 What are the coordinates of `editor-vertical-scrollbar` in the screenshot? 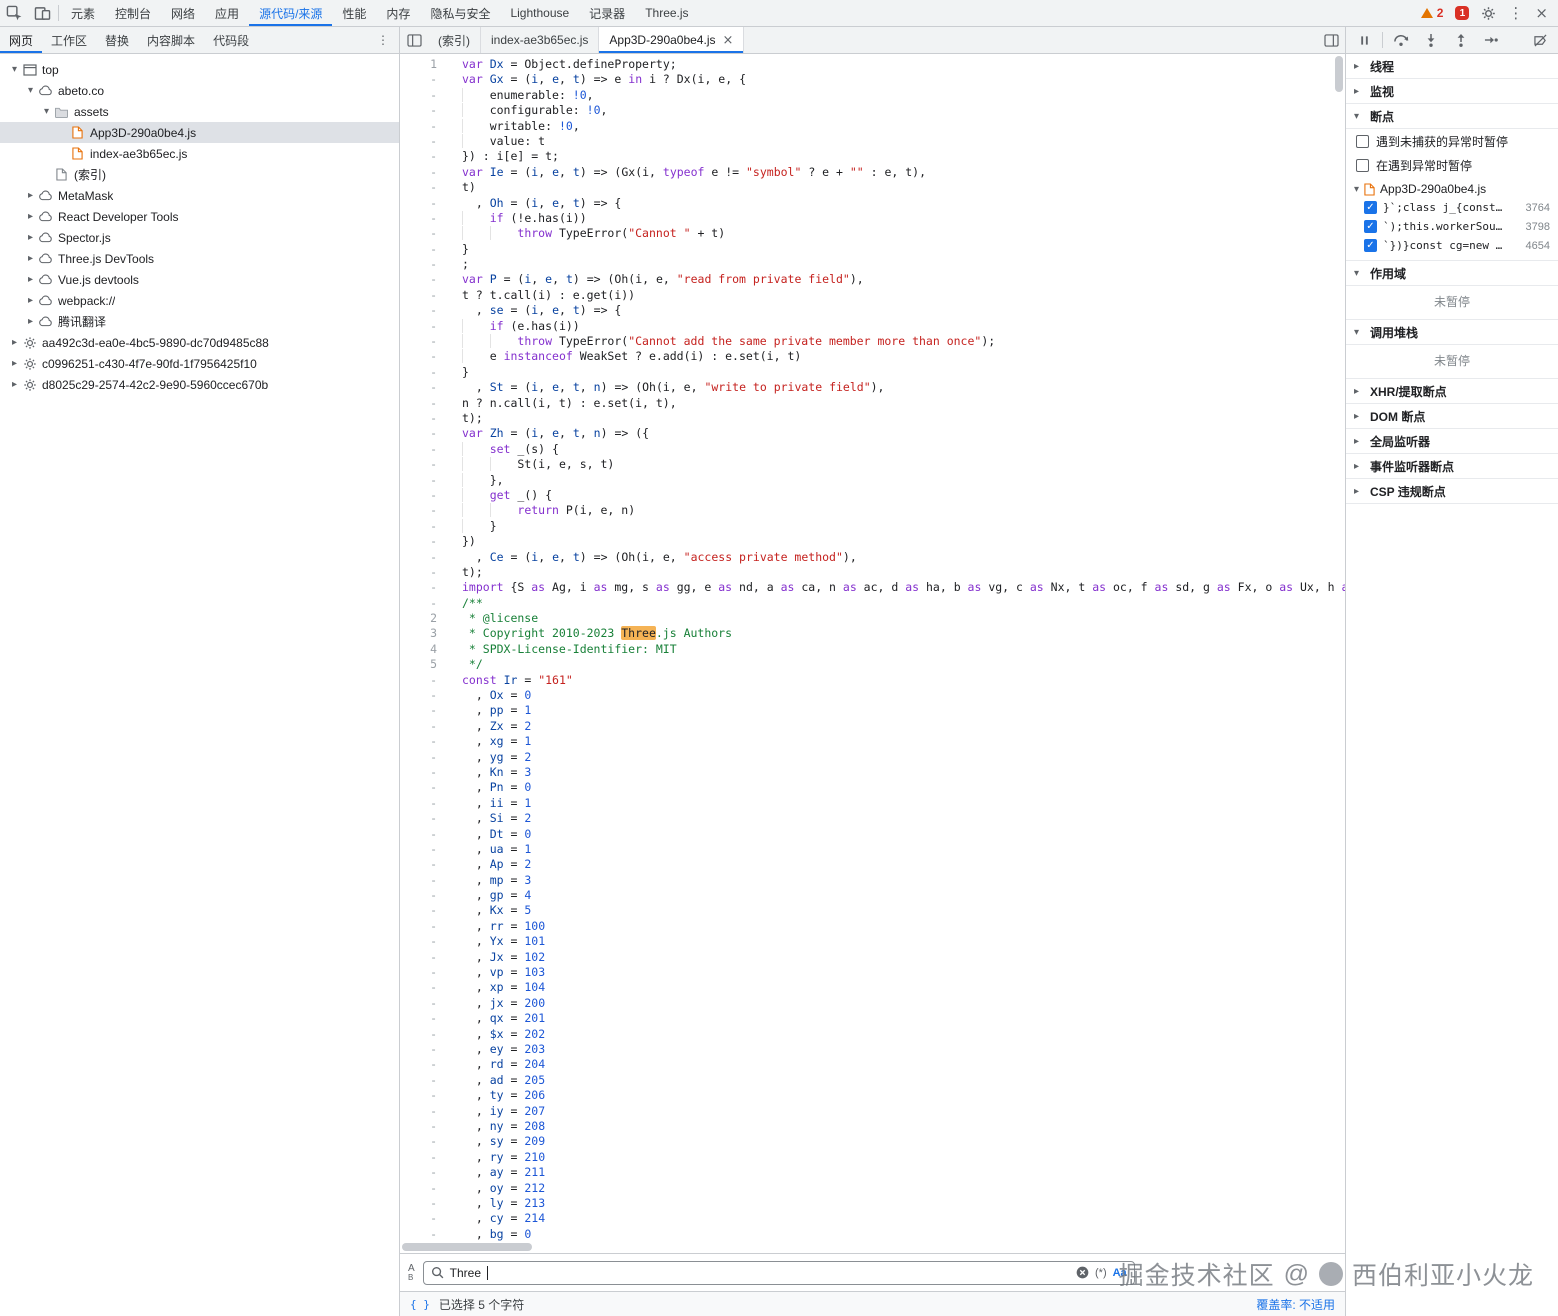 It's located at (1339, 74).